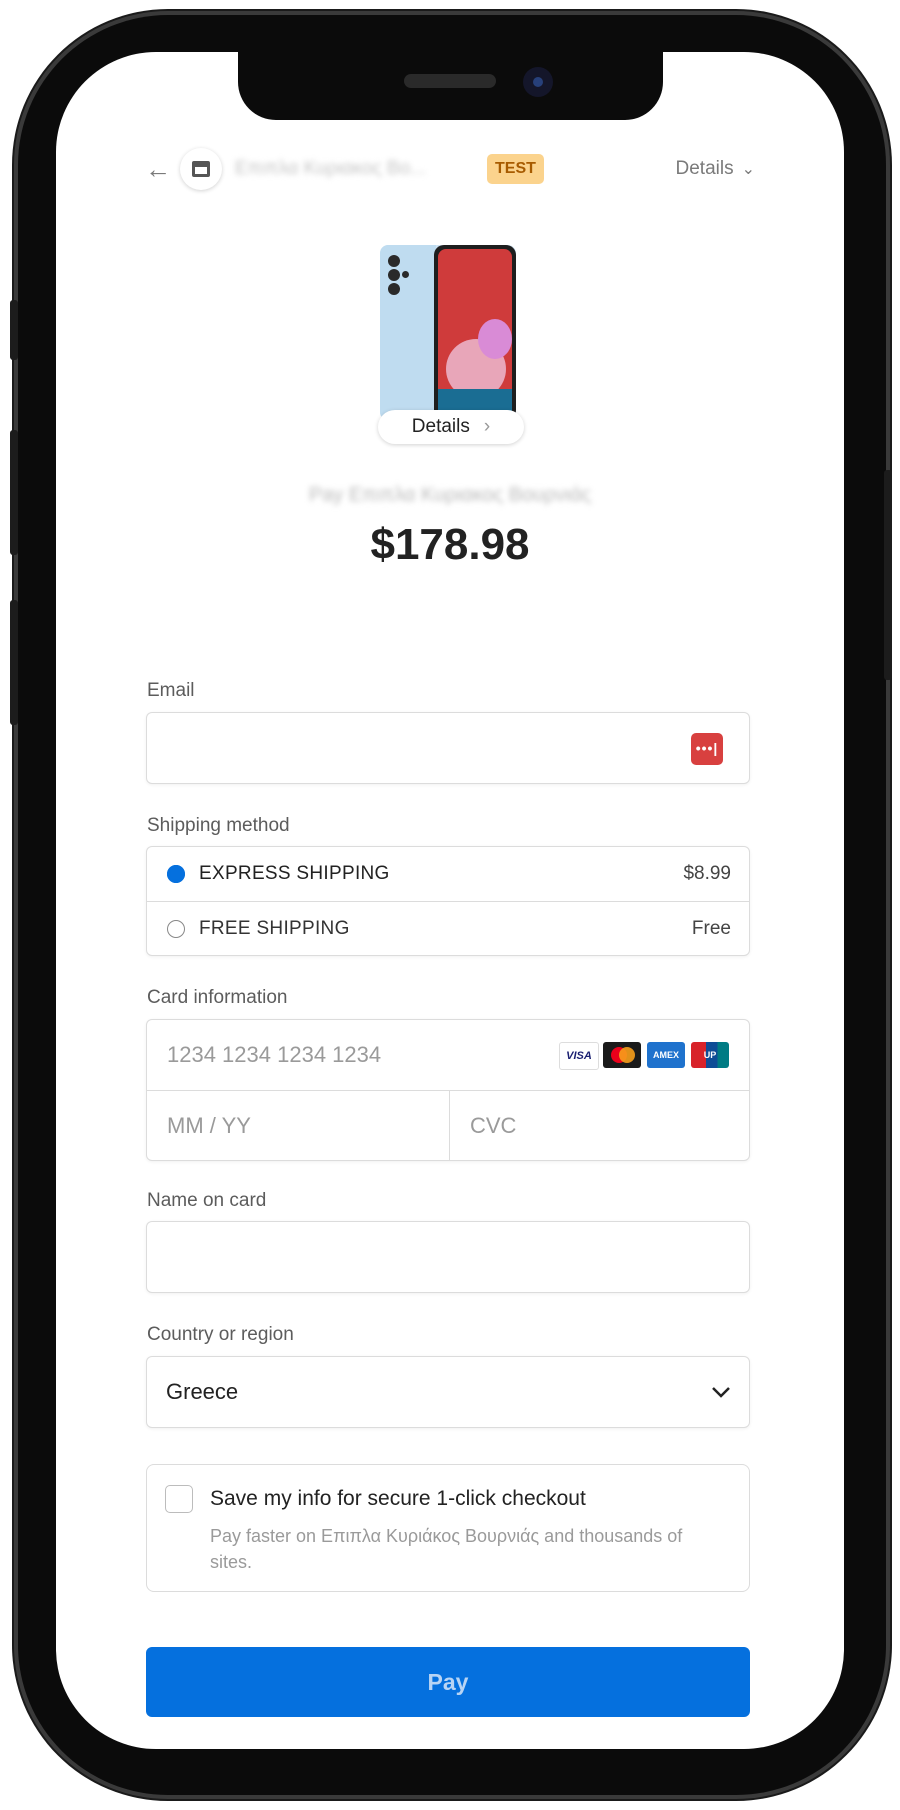 The height and width of the screenshot is (1810, 900). I want to click on mastercard-icon, so click(622, 1055).